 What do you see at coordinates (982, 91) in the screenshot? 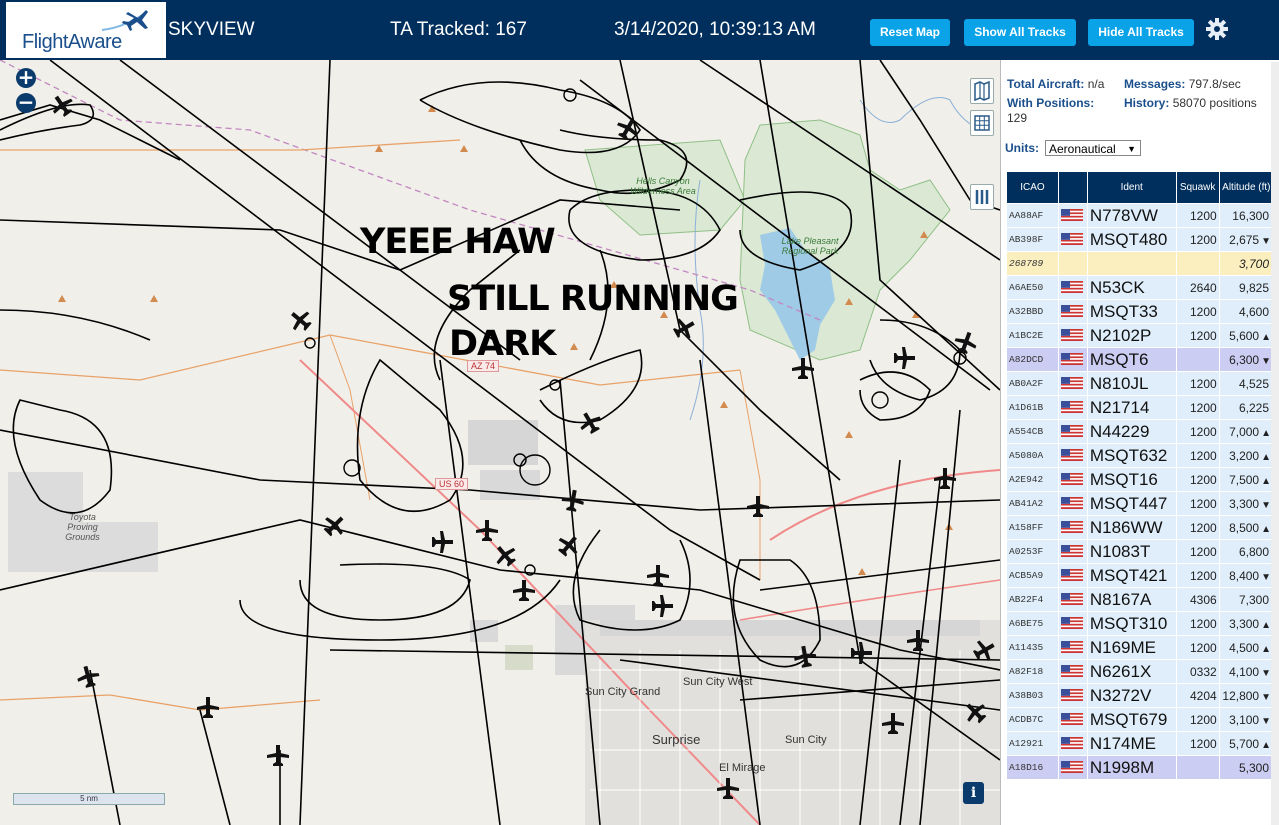
I see `map-layers-icon` at bounding box center [982, 91].